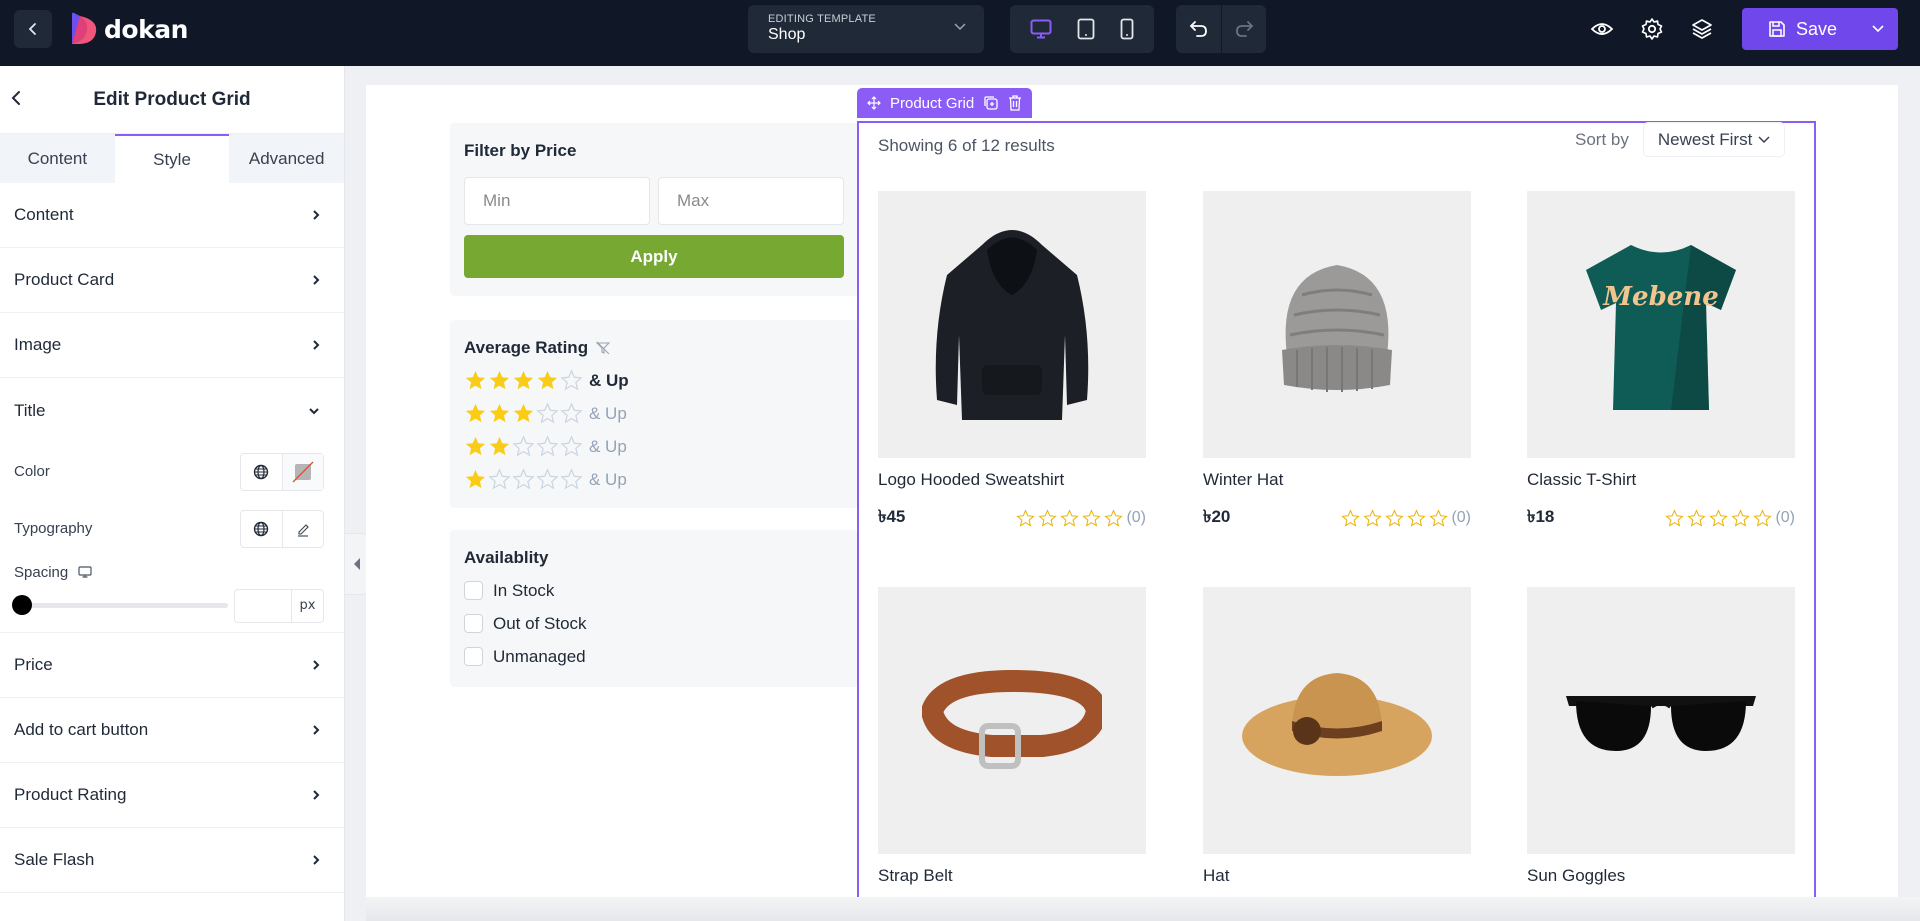 The width and height of the screenshot is (1920, 921). What do you see at coordinates (1652, 29) in the screenshot?
I see `settings-gear-icon` at bounding box center [1652, 29].